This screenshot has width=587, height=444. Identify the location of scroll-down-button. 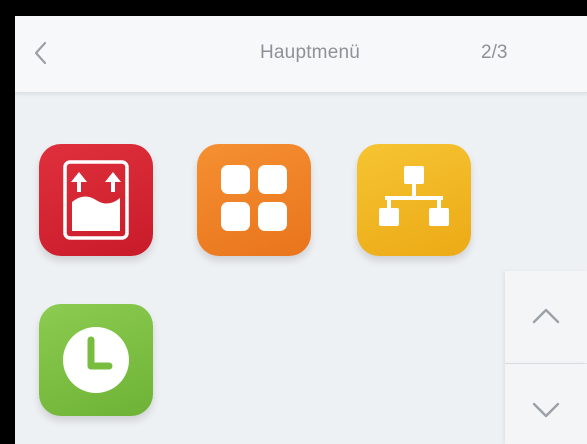
(546, 404).